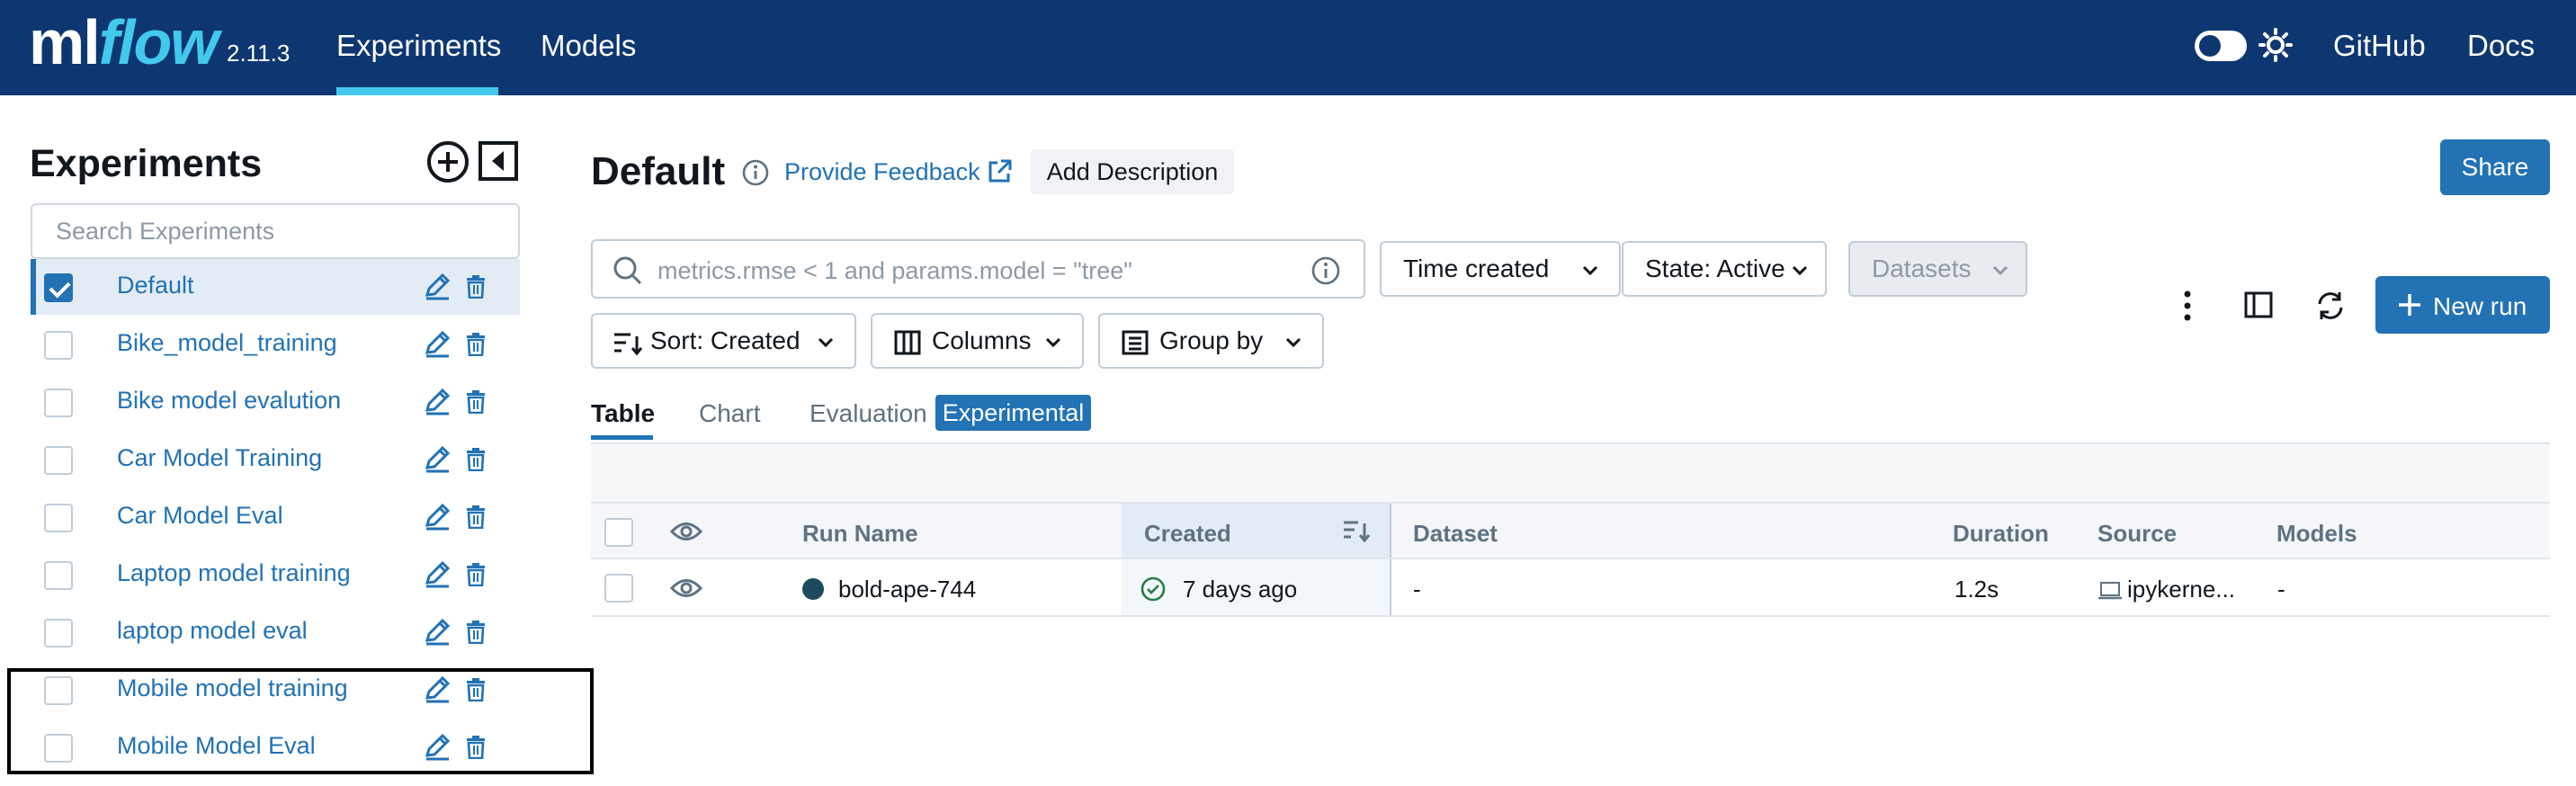  What do you see at coordinates (234, 573) in the screenshot?
I see `experiment-name: Laptop model training` at bounding box center [234, 573].